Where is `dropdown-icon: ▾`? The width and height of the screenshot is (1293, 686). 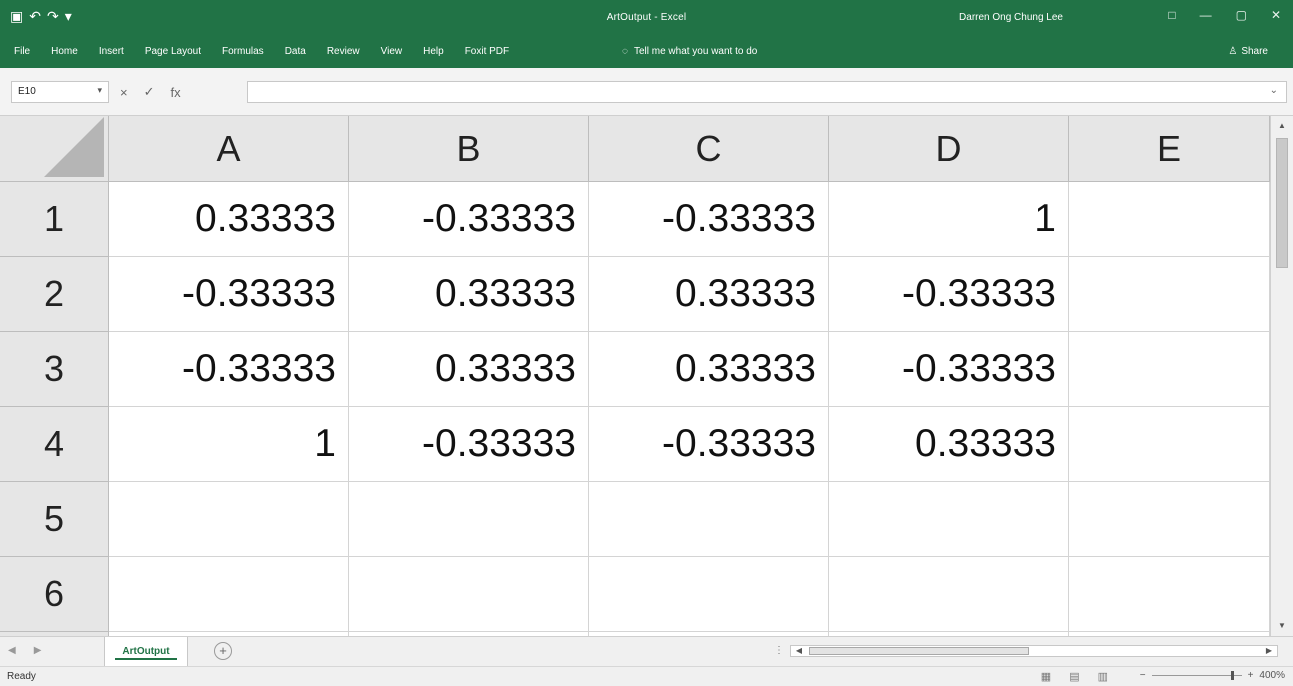
dropdown-icon: ▾ is located at coordinates (99, 90).